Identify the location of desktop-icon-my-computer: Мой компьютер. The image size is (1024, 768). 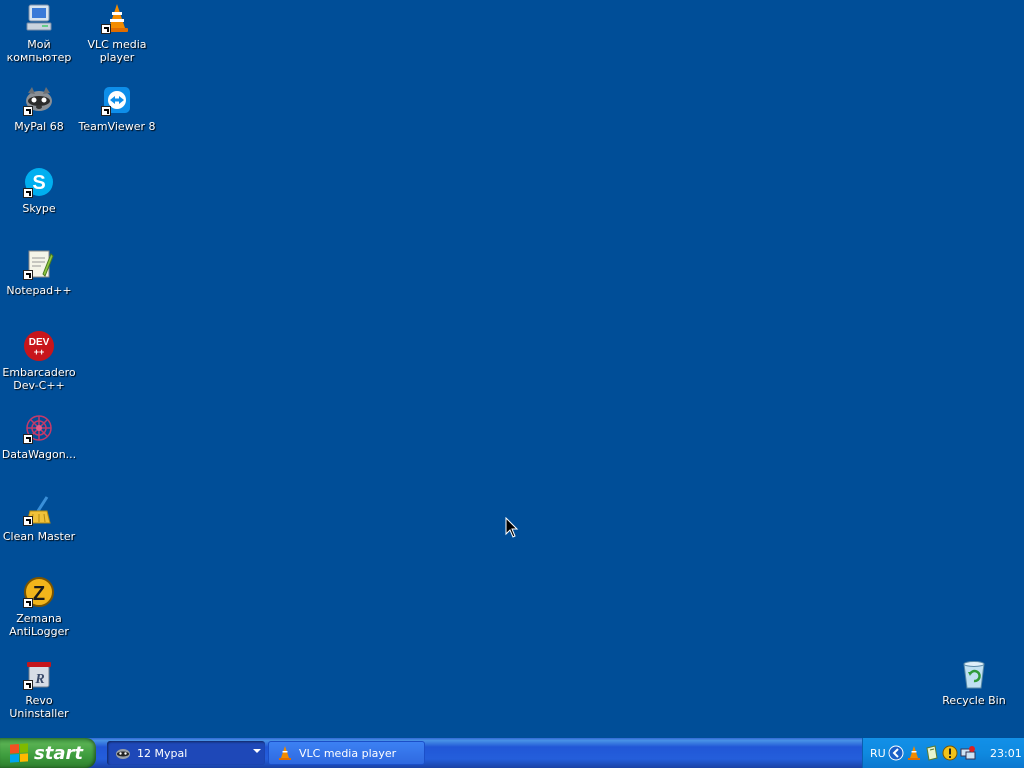
(39, 33).